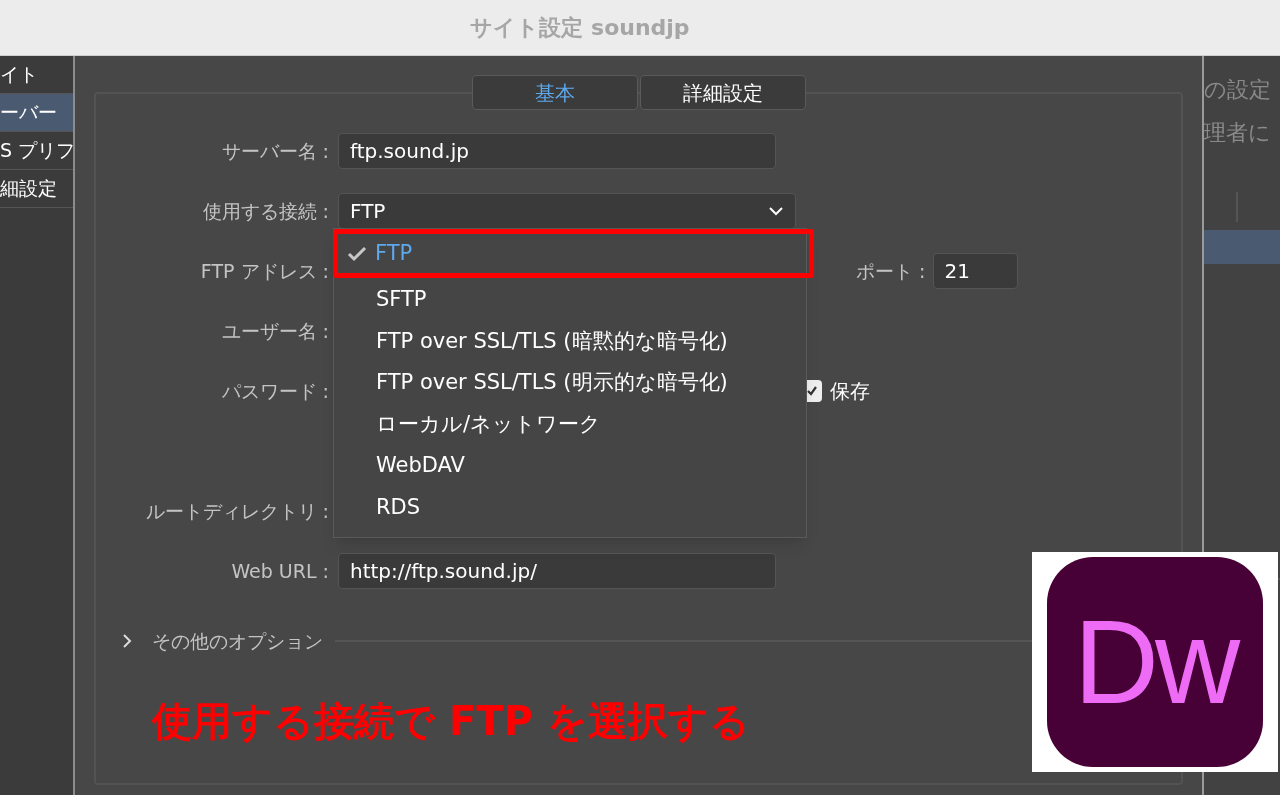 Image resolution: width=1280 pixels, height=795 pixels. What do you see at coordinates (573, 253) in the screenshot?
I see `menu-item: FTP` at bounding box center [573, 253].